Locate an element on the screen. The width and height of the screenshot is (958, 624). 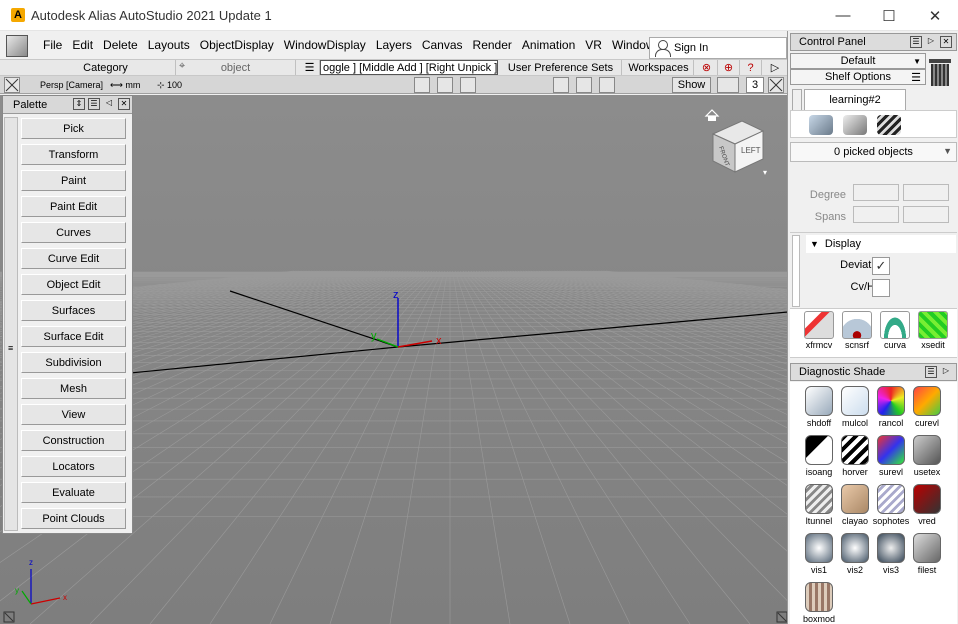
shade-mulcol: mulcol is located at coordinates (855, 406).